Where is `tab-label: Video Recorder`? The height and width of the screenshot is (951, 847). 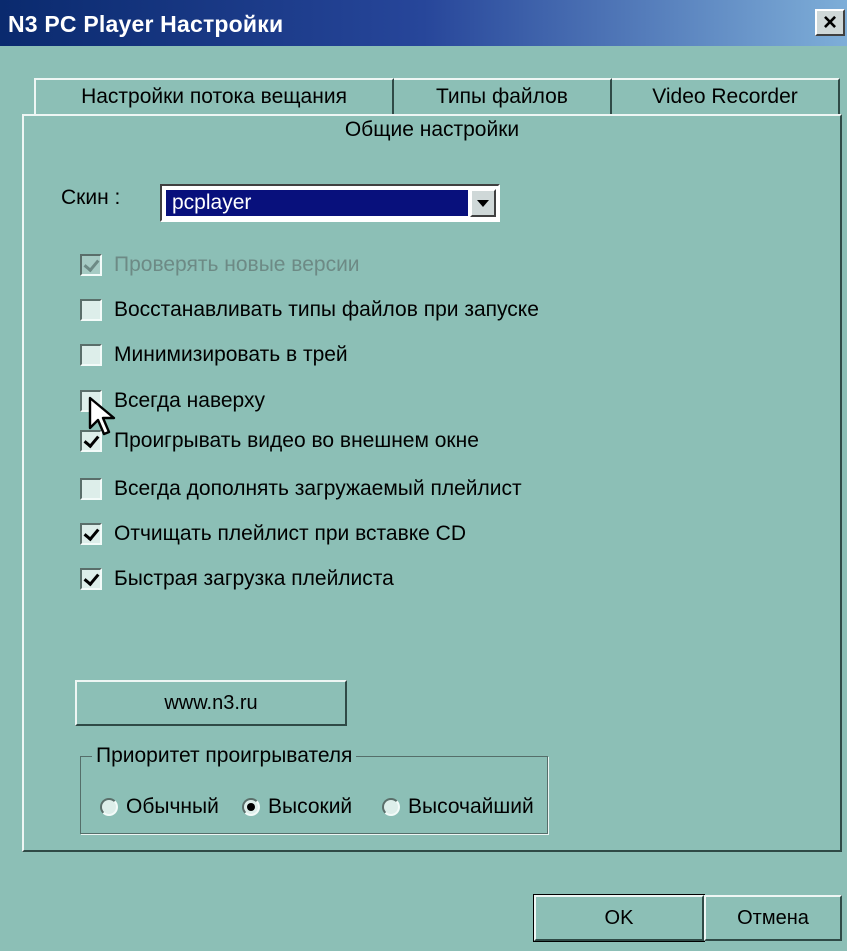 tab-label: Video Recorder is located at coordinates (725, 96).